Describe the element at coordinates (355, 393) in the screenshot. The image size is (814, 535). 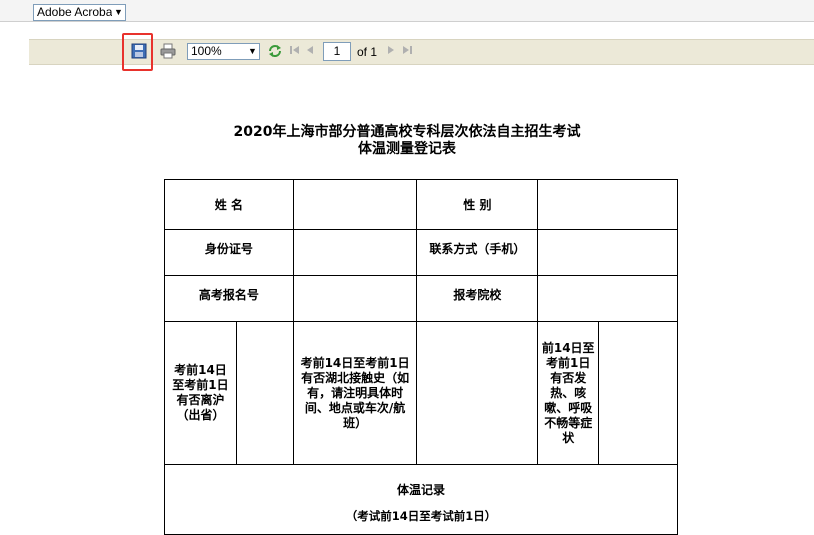
I see `hubei-contact-label: 考前14日至考前1日有否湖北接触史（如有，请注明具体时间、地点或车次/航班）` at that location.